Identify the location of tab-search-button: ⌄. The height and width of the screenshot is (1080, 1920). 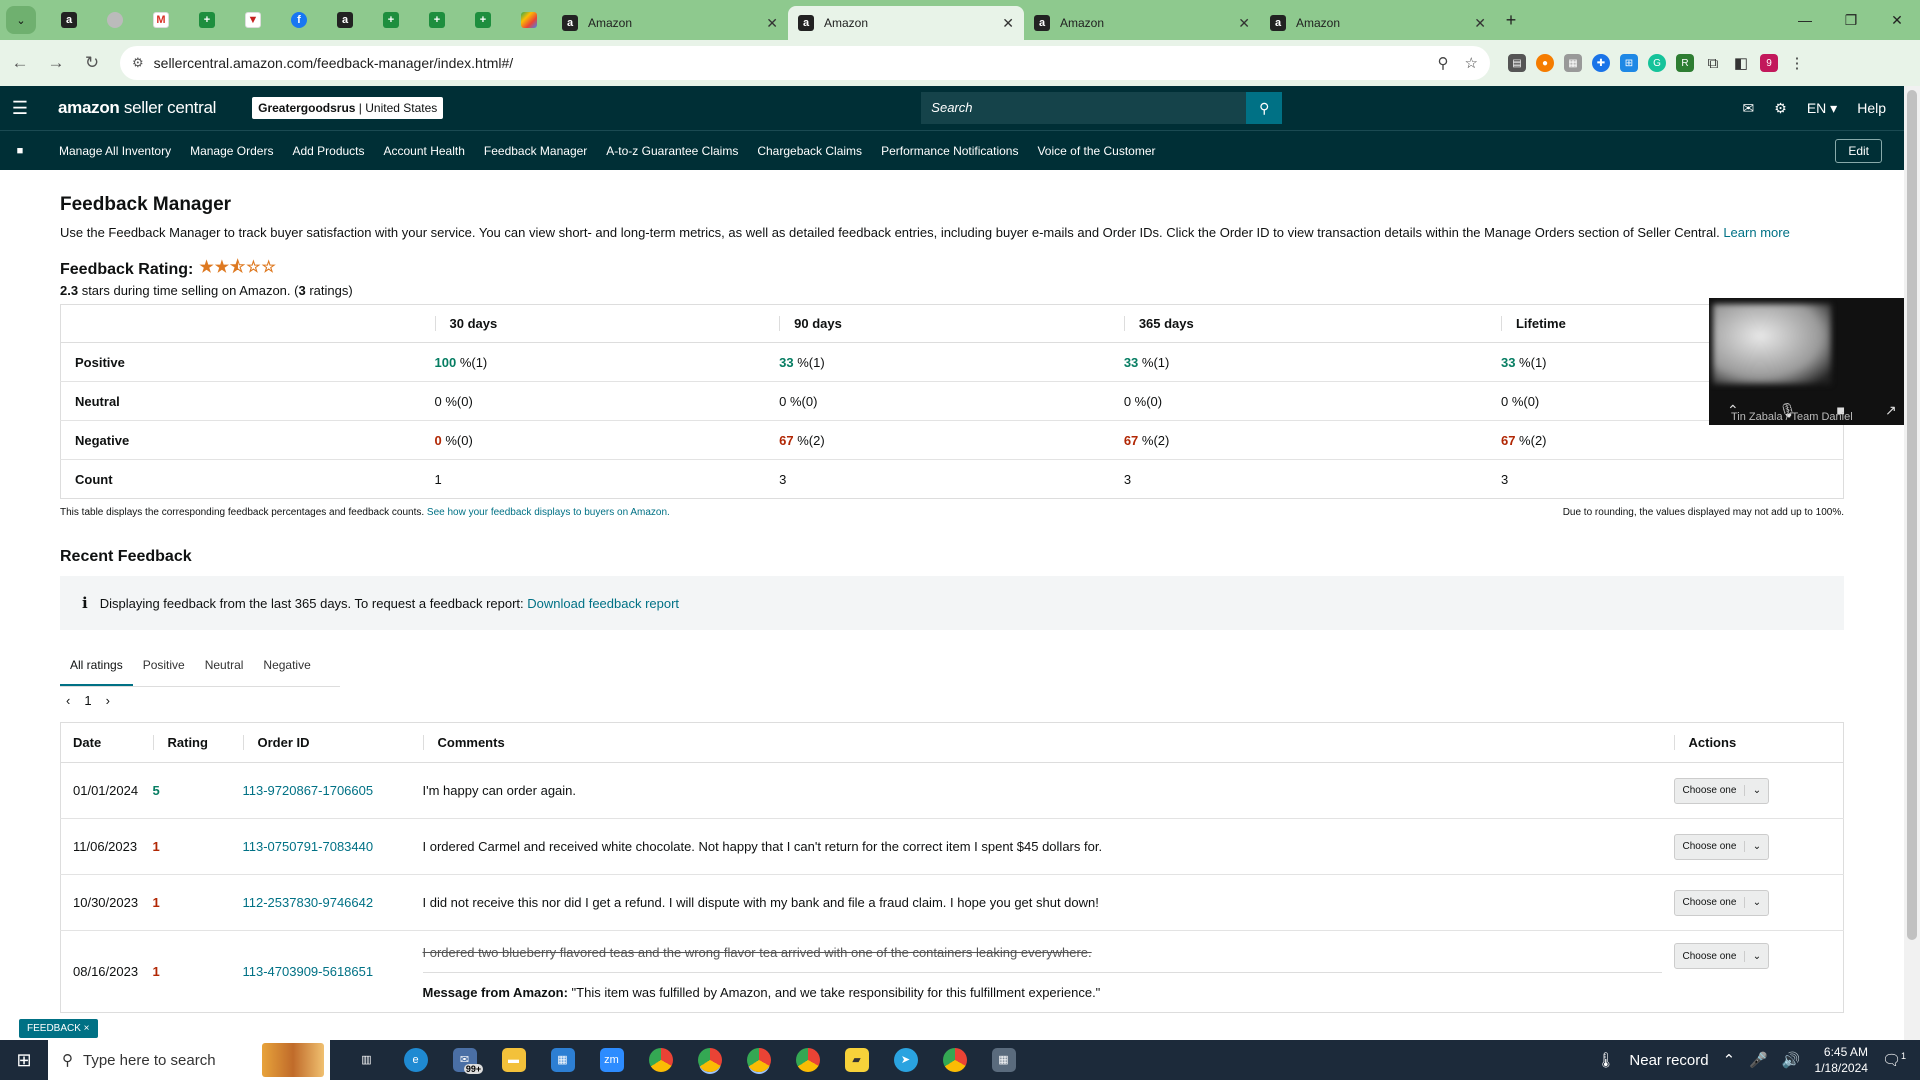
(21, 20).